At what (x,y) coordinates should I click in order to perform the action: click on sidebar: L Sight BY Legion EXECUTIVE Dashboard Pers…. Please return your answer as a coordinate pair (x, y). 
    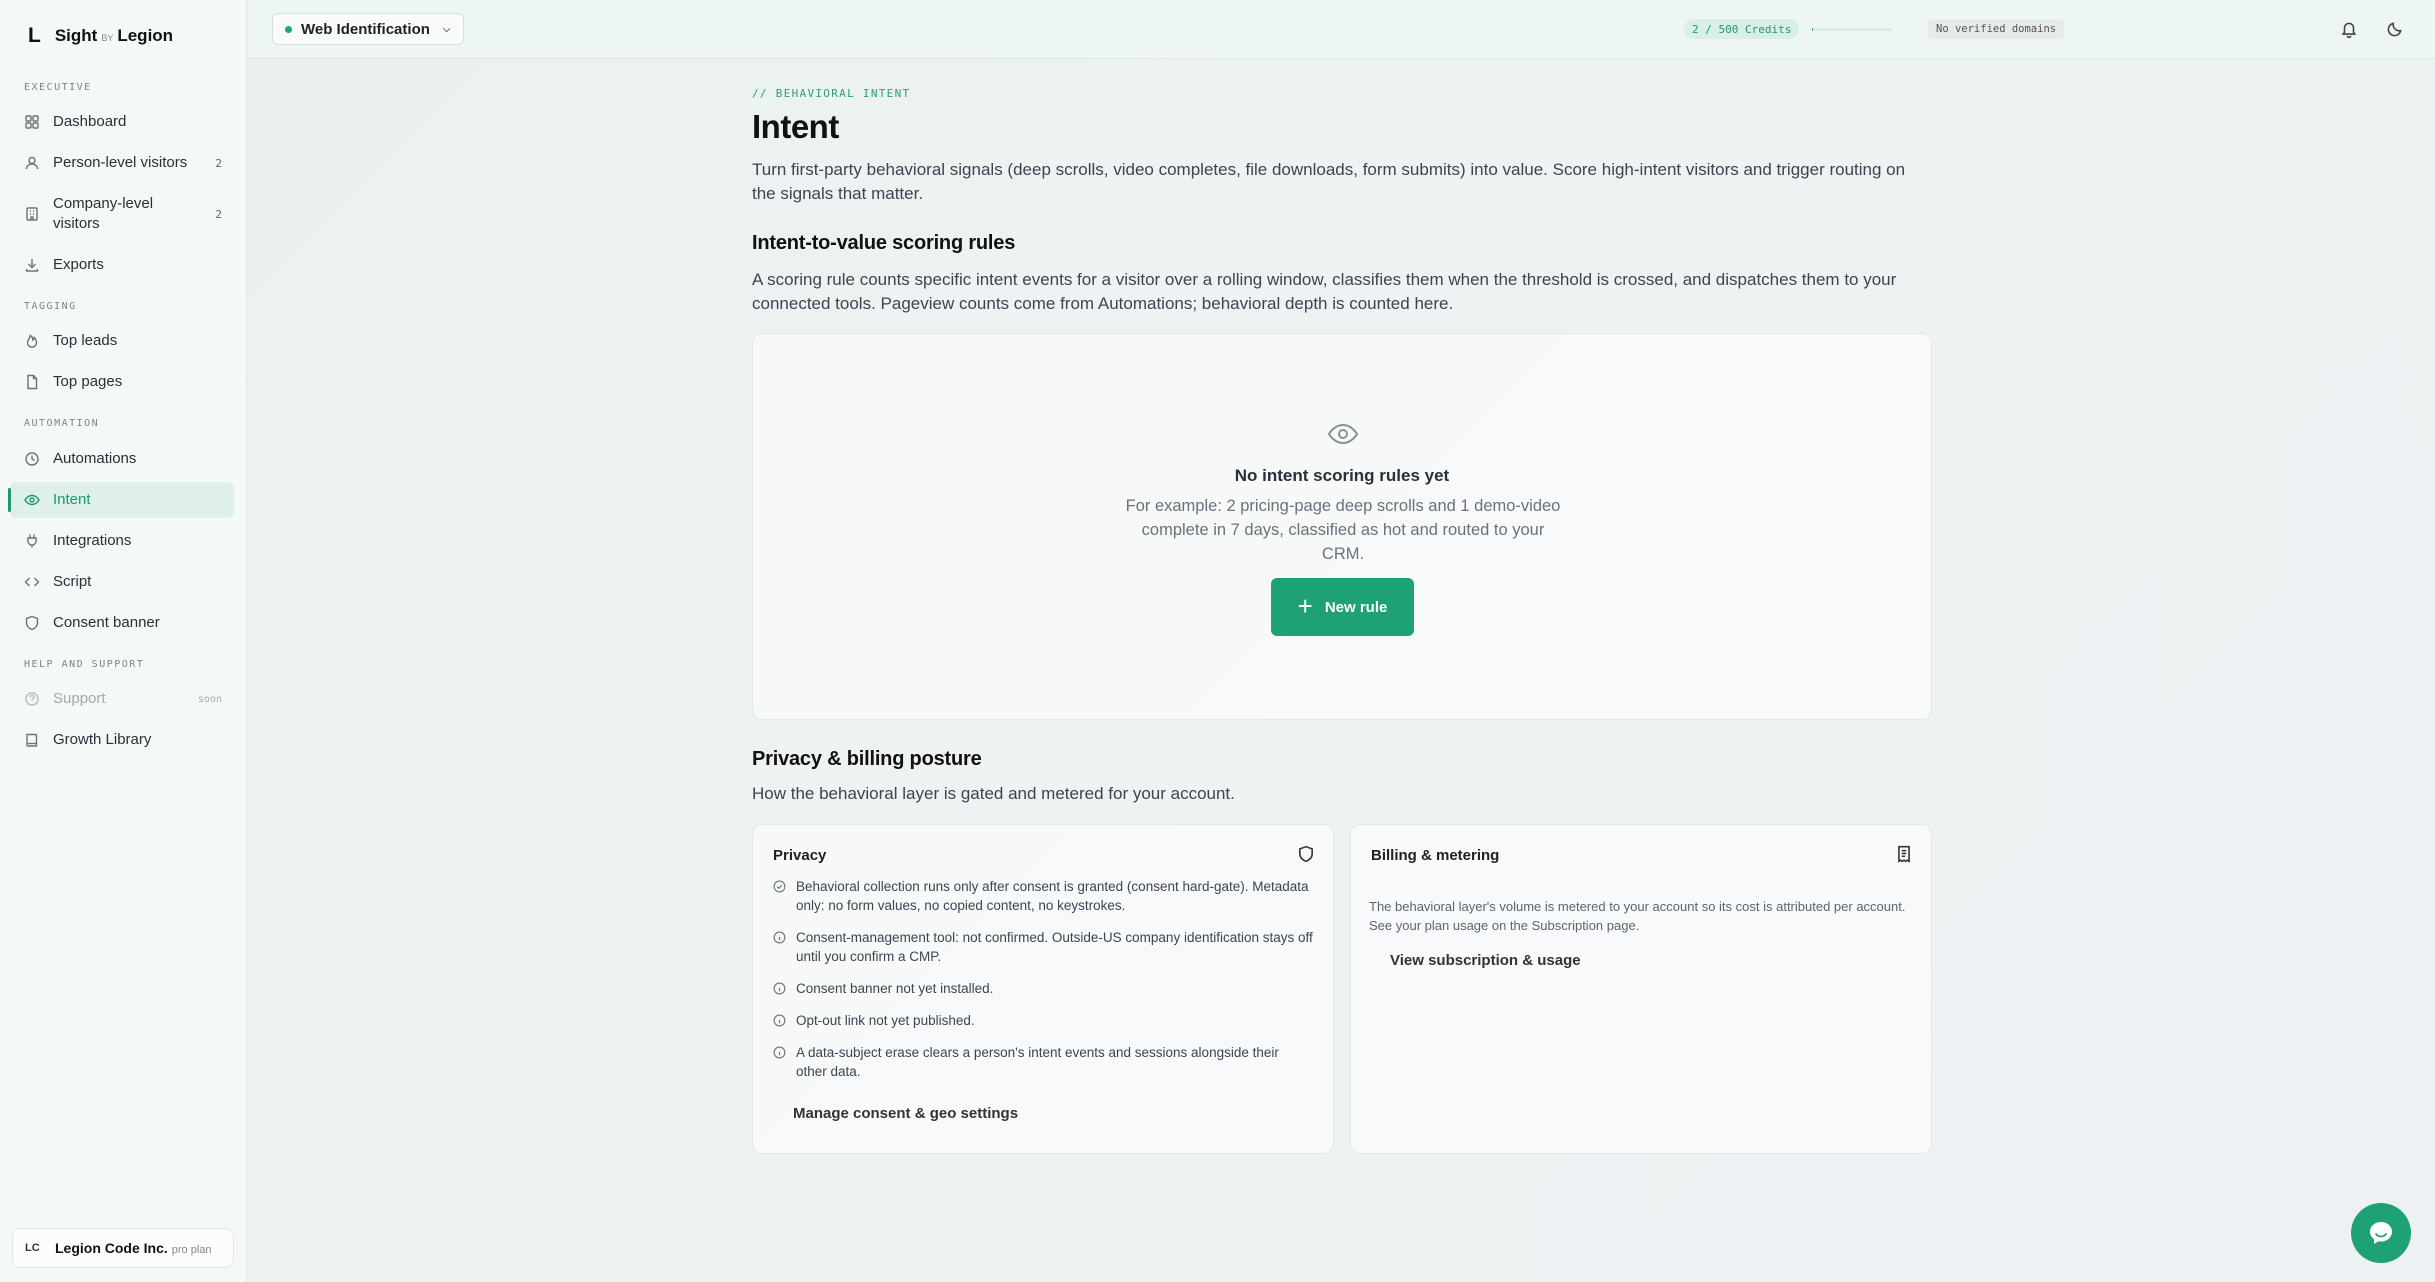
    Looking at the image, I should click on (123, 641).